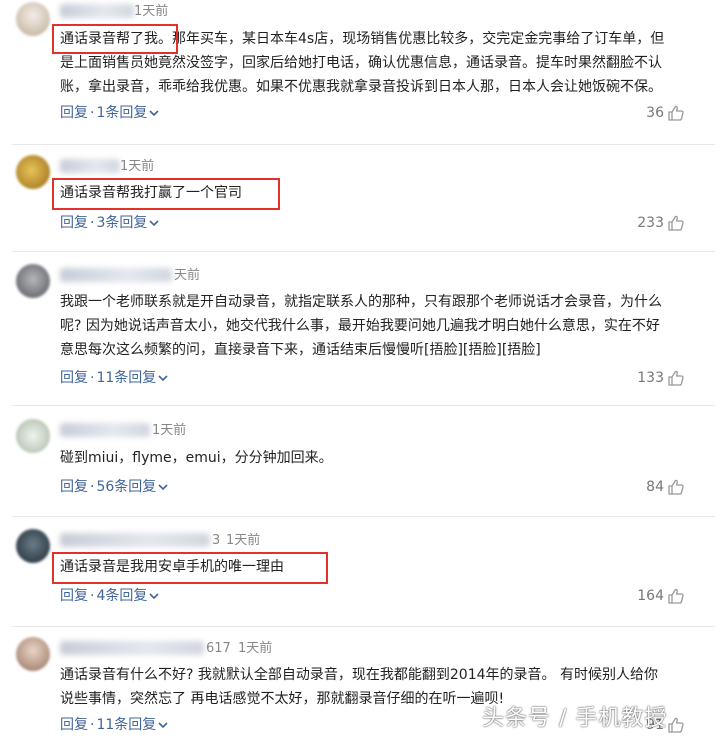 The height and width of the screenshot is (739, 723). Describe the element at coordinates (650, 378) in the screenshot. I see `like-count: 133` at that location.